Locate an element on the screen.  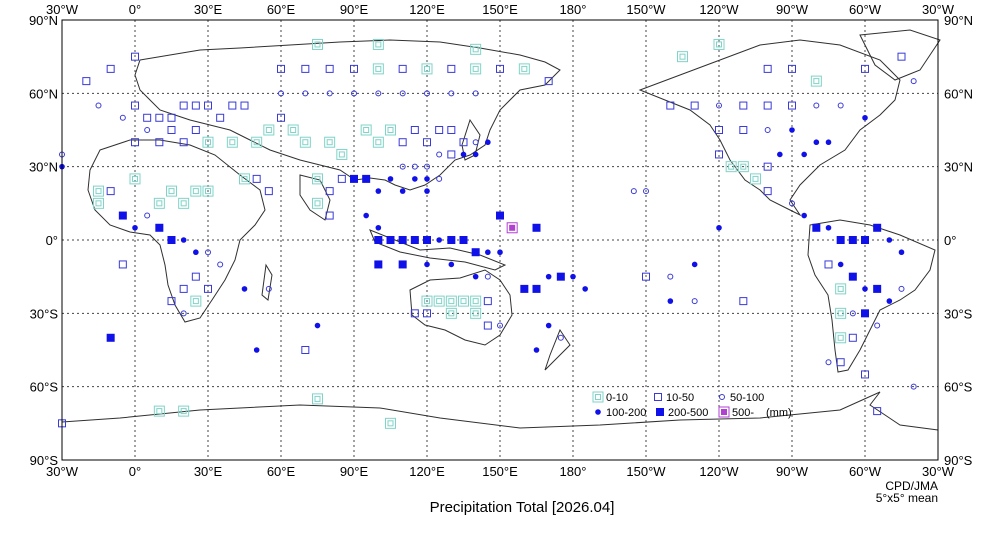
coastline-eurasia is located at coordinates (347, 115).